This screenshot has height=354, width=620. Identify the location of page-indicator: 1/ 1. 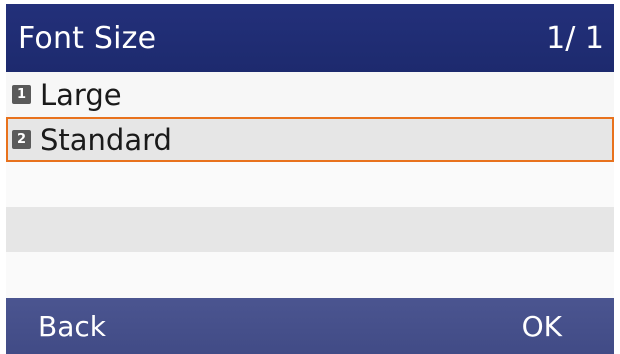
(575, 38).